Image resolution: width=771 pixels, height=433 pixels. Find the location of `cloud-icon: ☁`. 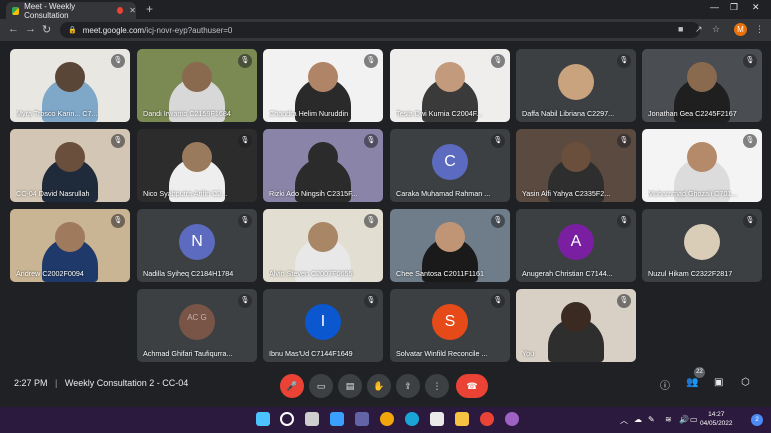

cloud-icon: ☁ is located at coordinates (638, 419).